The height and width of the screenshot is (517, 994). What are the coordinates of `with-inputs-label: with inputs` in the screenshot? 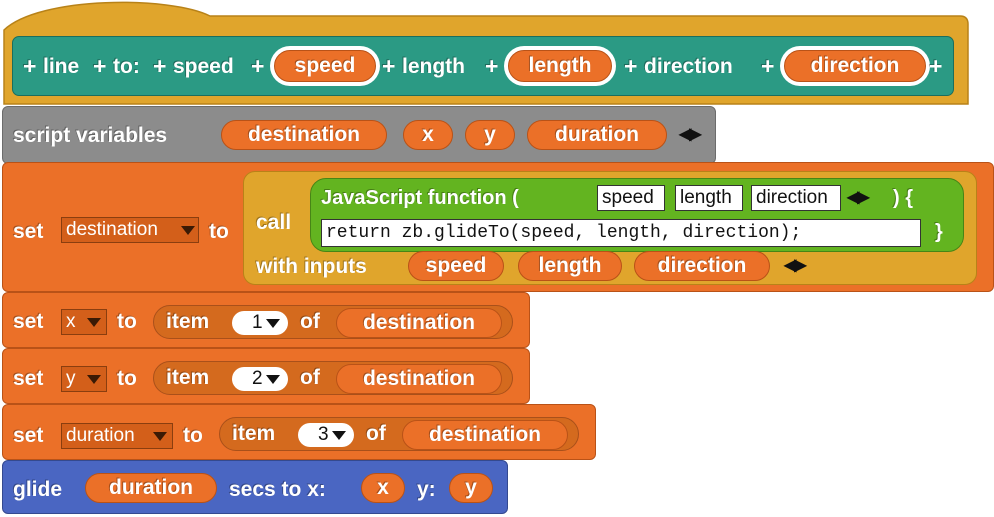 It's located at (311, 266).